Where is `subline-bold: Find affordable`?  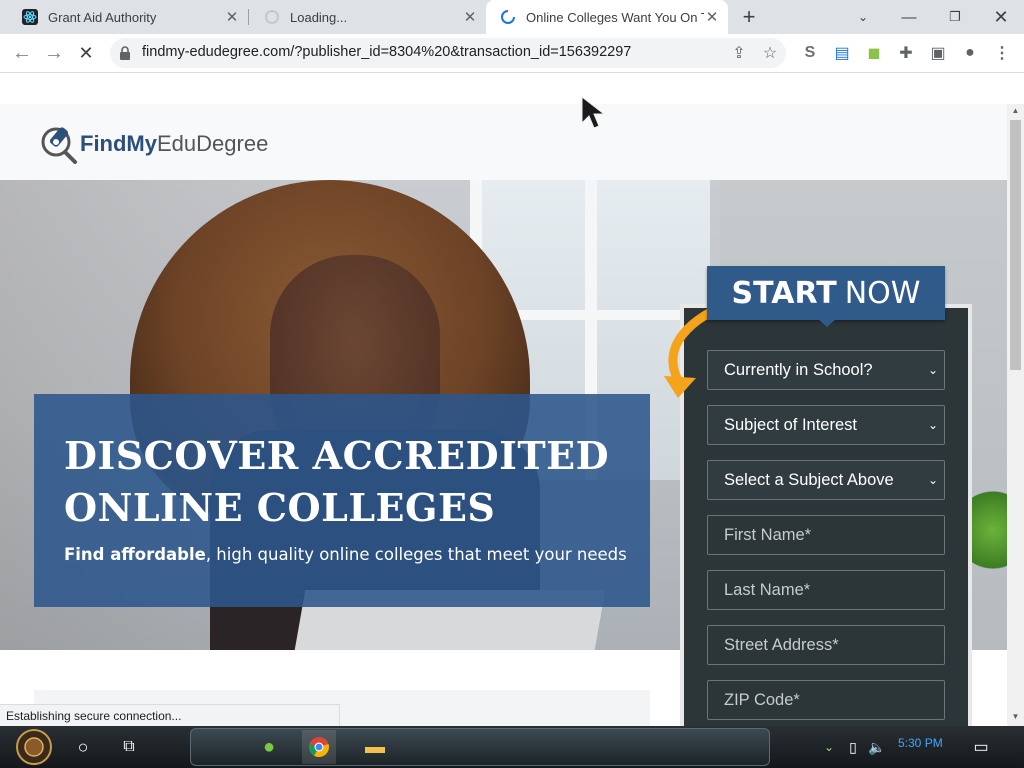 subline-bold: Find affordable is located at coordinates (135, 554).